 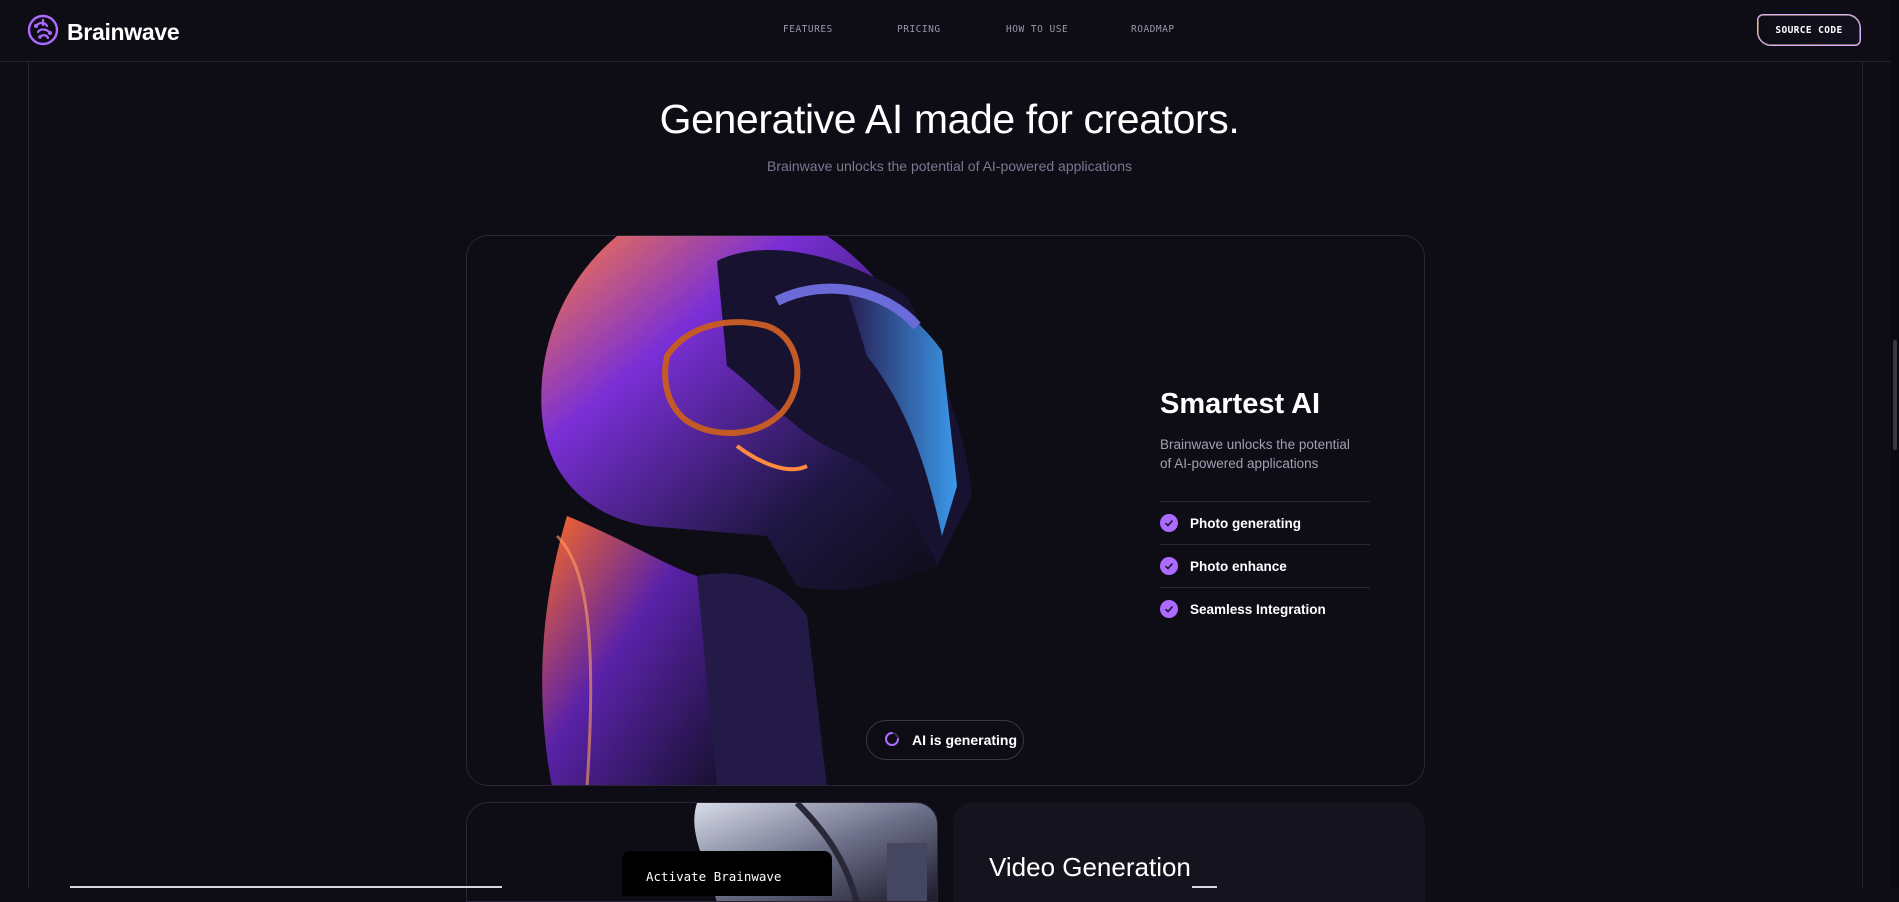 What do you see at coordinates (727, 873) in the screenshot?
I see `terminal-prompt: Activate Brainwave` at bounding box center [727, 873].